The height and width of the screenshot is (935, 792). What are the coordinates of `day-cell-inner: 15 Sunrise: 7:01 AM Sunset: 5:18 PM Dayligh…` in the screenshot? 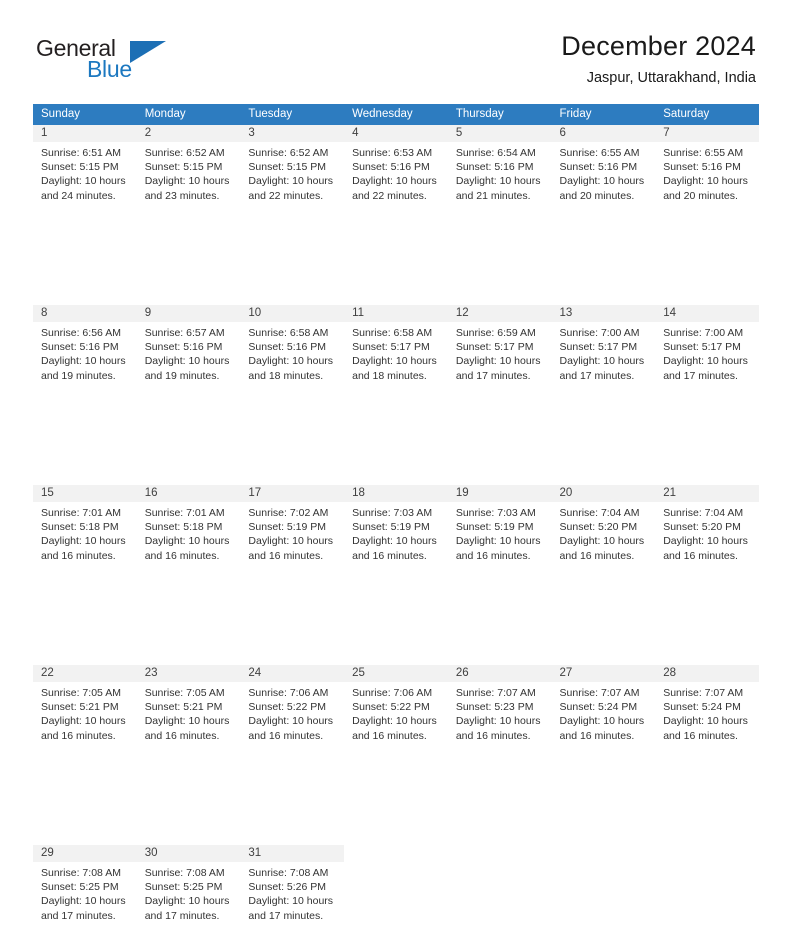 It's located at (85, 530).